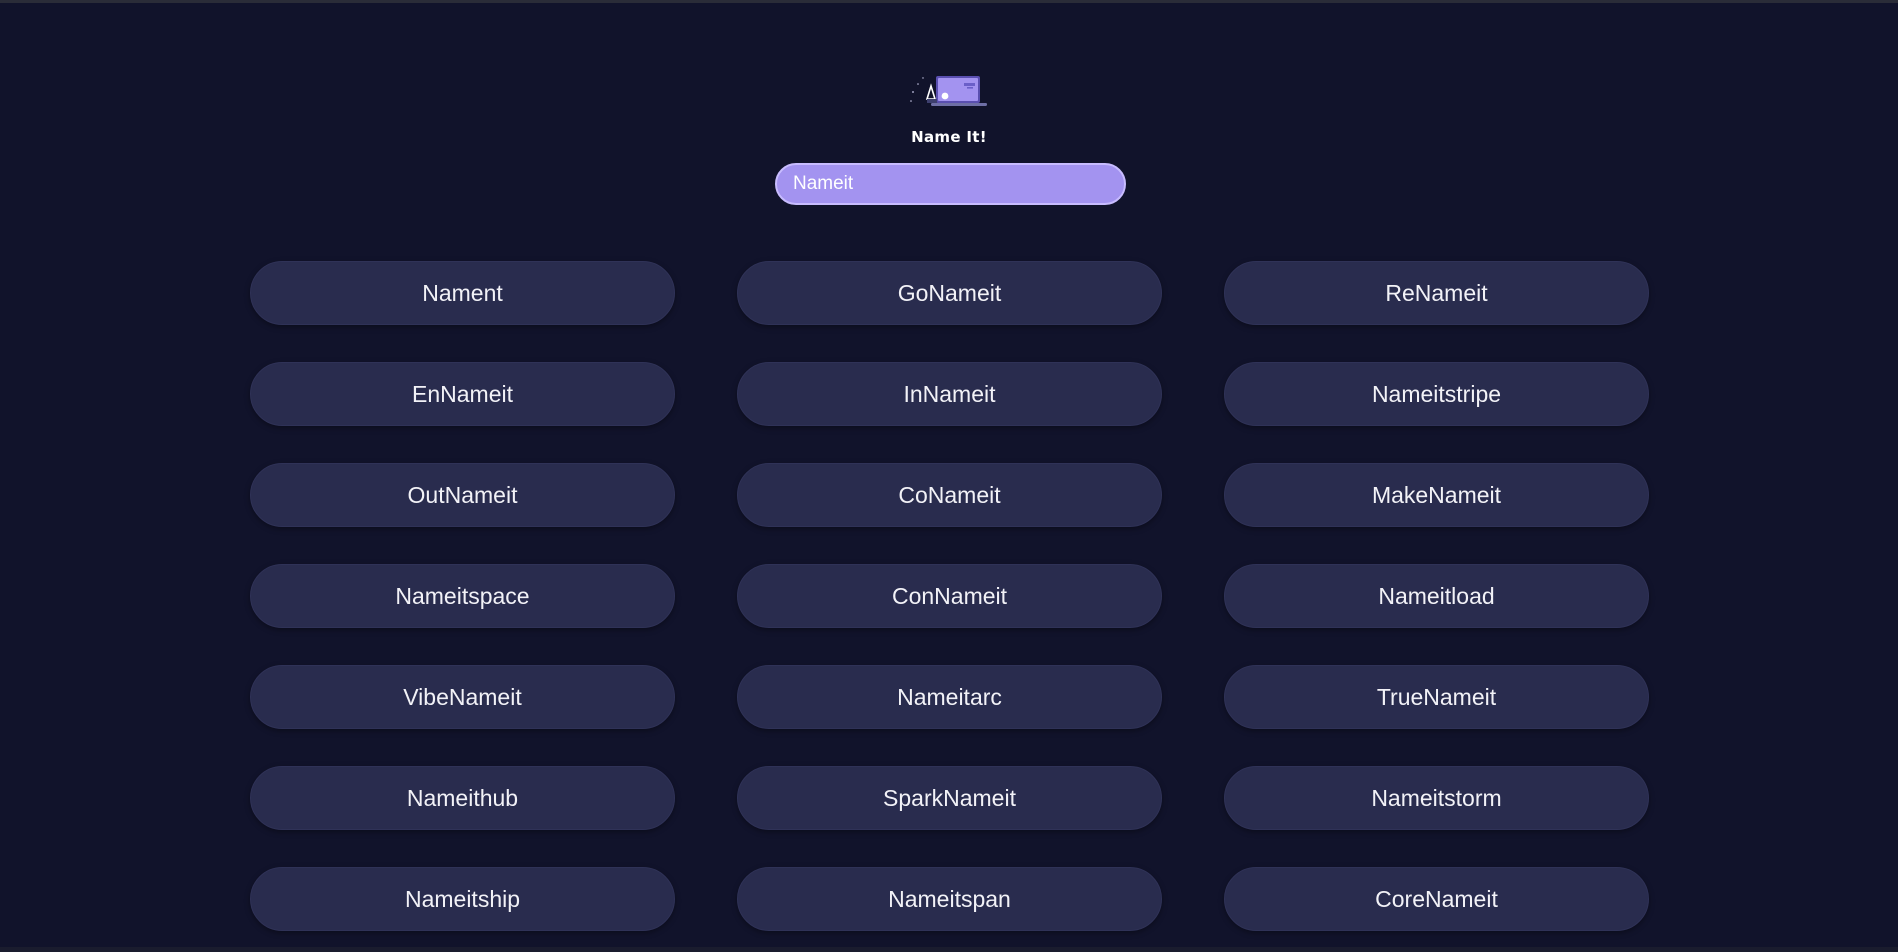 This screenshot has width=1898, height=952. I want to click on suggestion-button: CoreNameit, so click(1436, 899).